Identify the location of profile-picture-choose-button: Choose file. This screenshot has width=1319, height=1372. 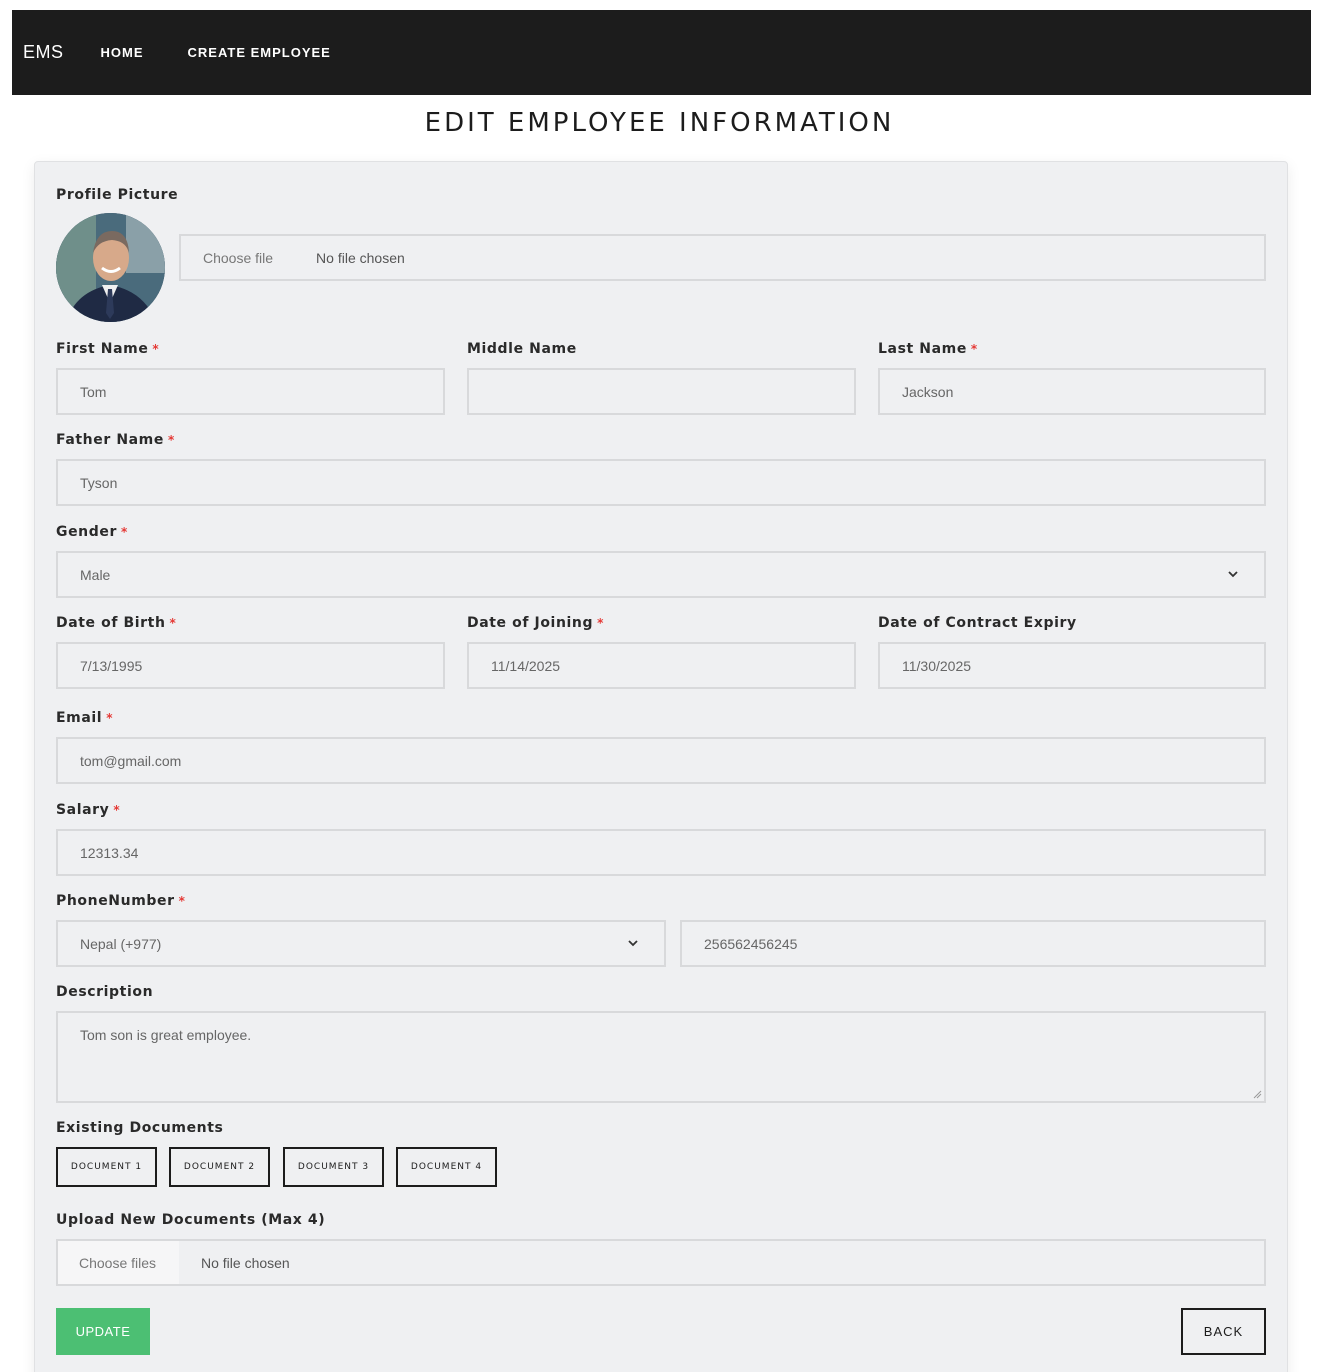
(238, 258).